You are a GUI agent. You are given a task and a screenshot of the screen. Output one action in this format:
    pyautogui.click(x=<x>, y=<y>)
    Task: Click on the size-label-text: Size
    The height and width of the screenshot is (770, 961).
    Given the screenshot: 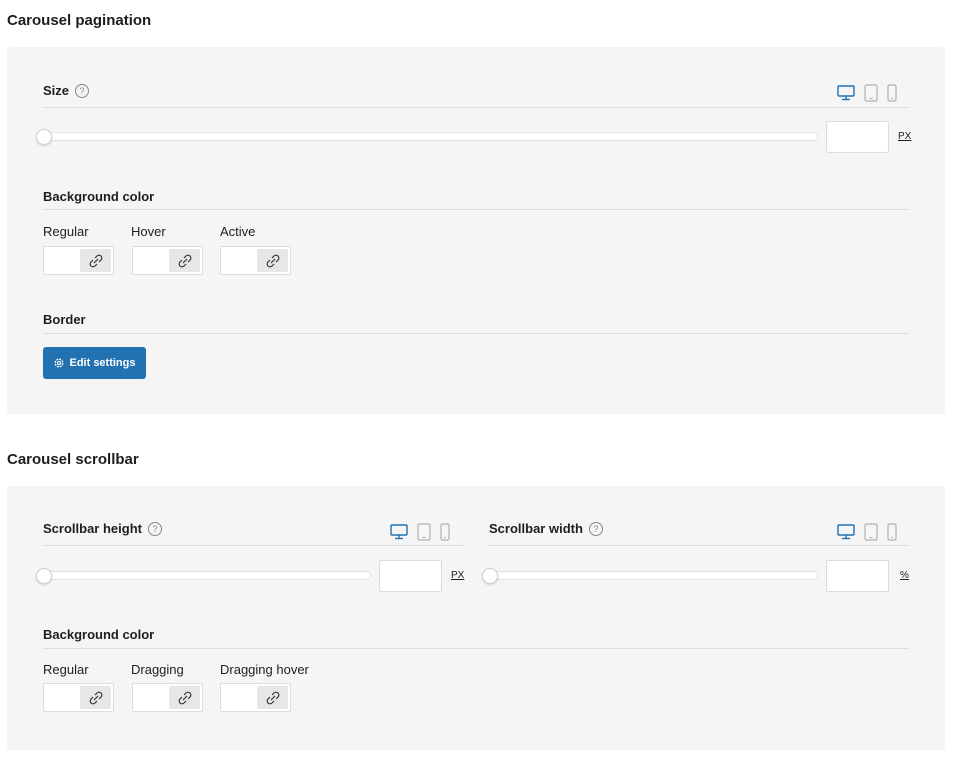 What is the action you would take?
    pyautogui.click(x=56, y=90)
    